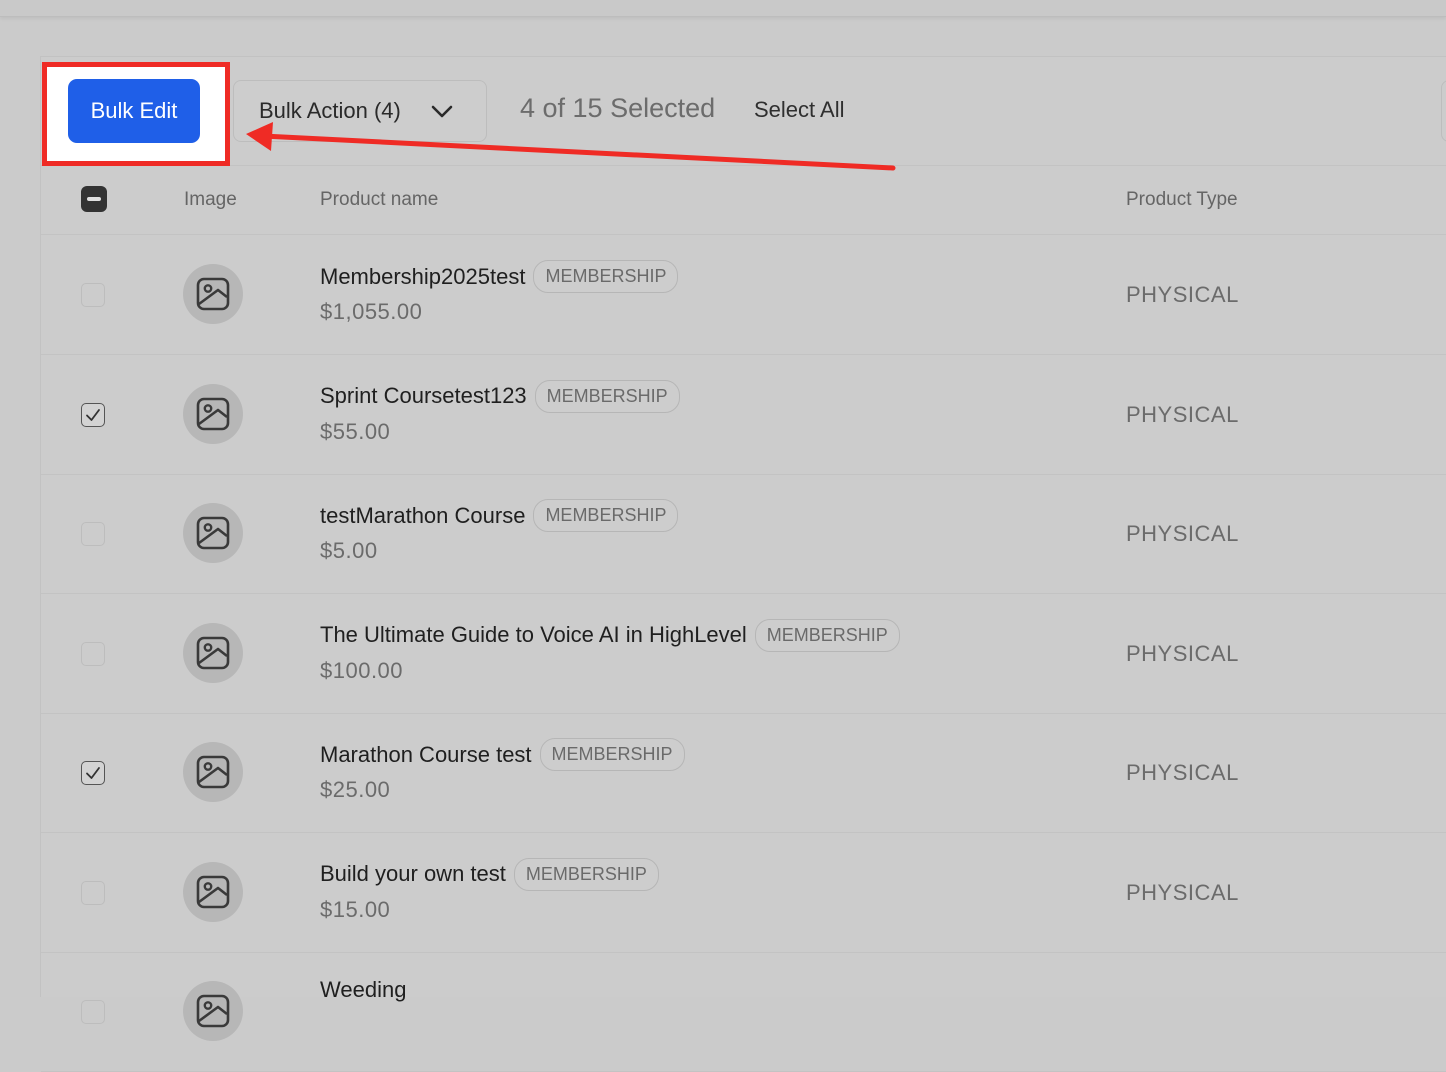  Describe the element at coordinates (379, 199) in the screenshot. I see `header-product-name: Product name` at that location.